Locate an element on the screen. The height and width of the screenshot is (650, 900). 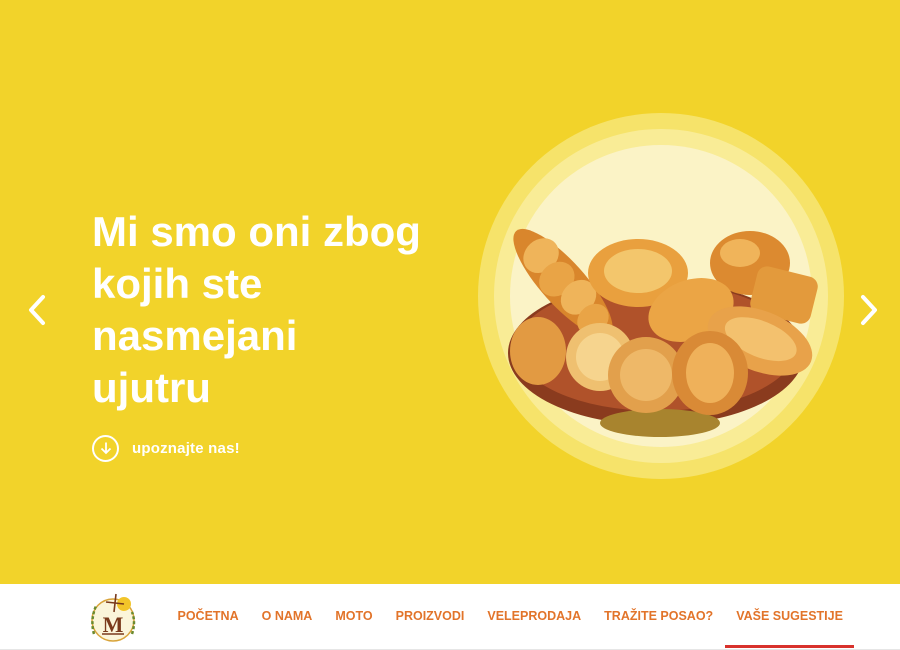
learn-more-link: upoznajte nas! is located at coordinates (166, 448).